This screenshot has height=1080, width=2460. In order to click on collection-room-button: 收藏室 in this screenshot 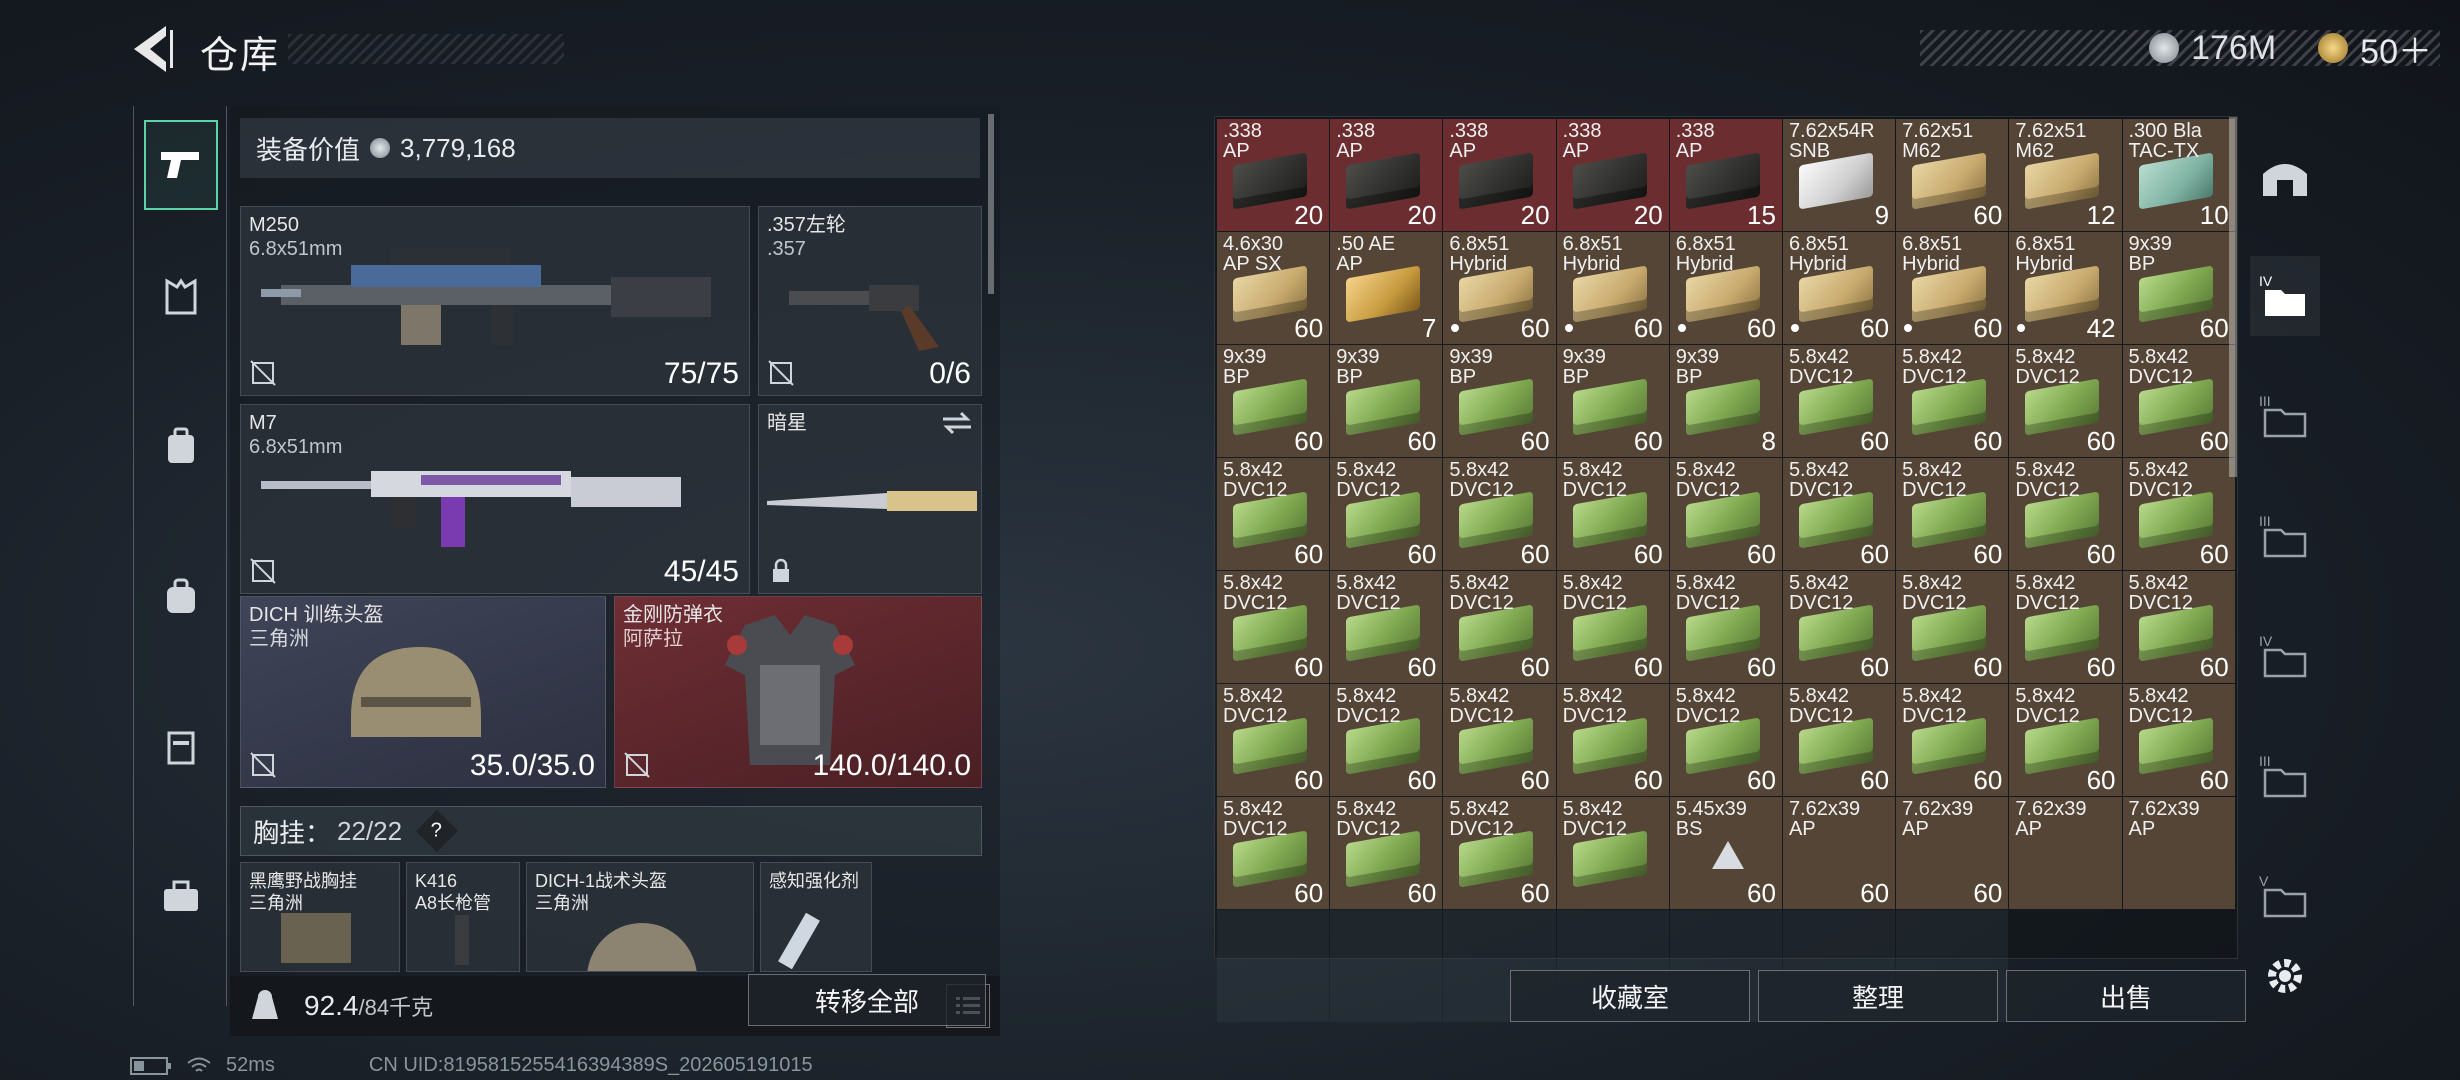, I will do `click(1630, 996)`.